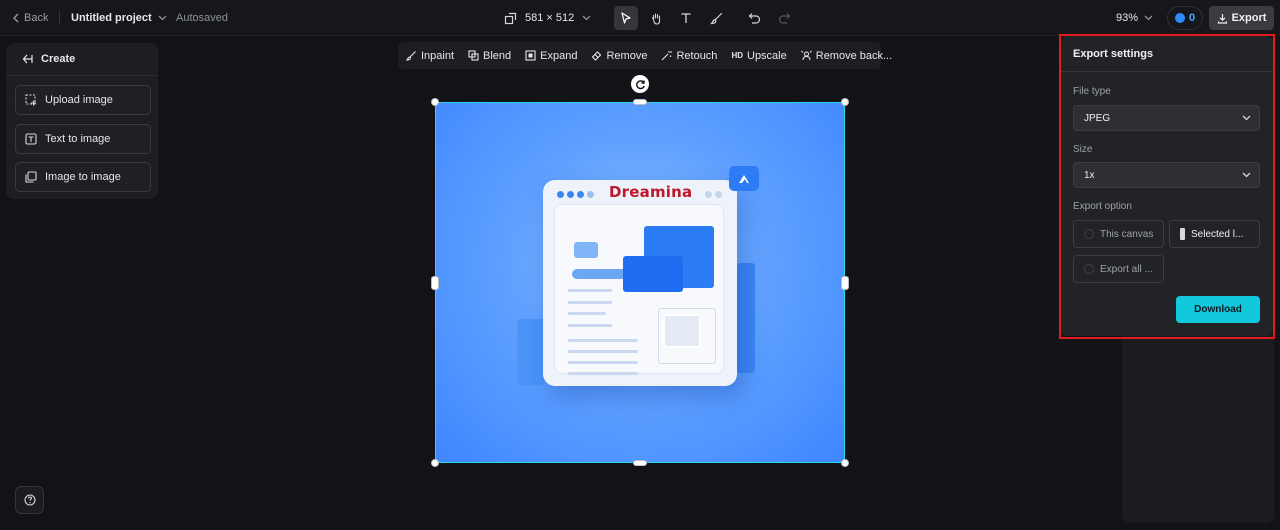 The image size is (1280, 530). I want to click on autosave-status: Autosaved, so click(202, 18).